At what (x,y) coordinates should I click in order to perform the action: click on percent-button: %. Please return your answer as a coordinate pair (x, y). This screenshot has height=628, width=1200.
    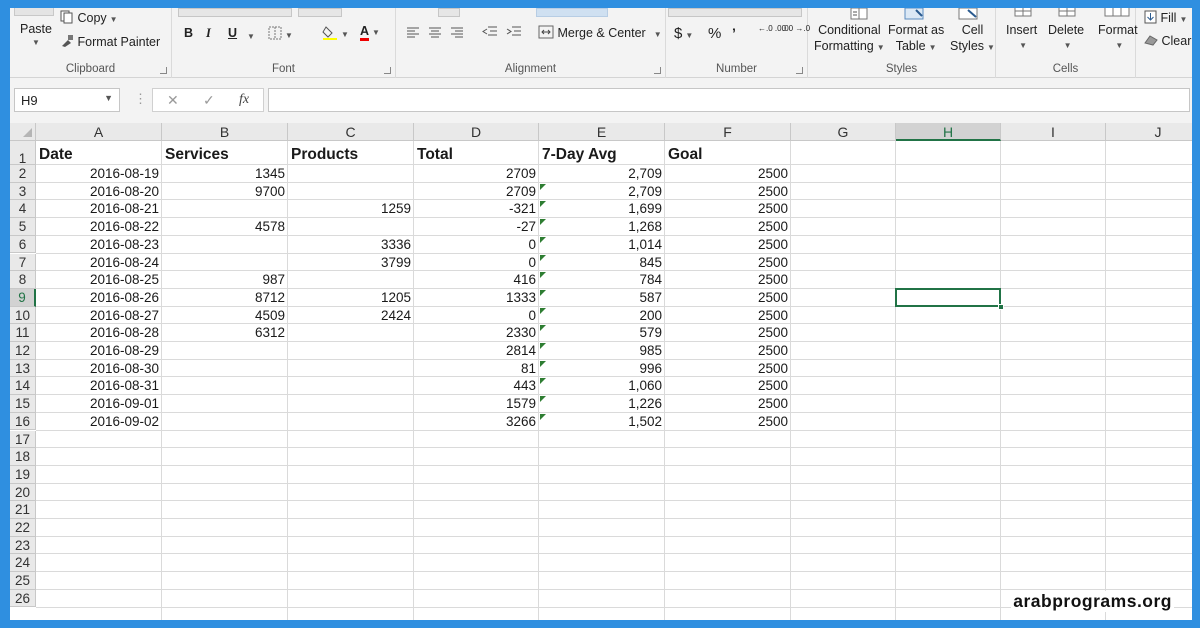
    Looking at the image, I should click on (714, 33).